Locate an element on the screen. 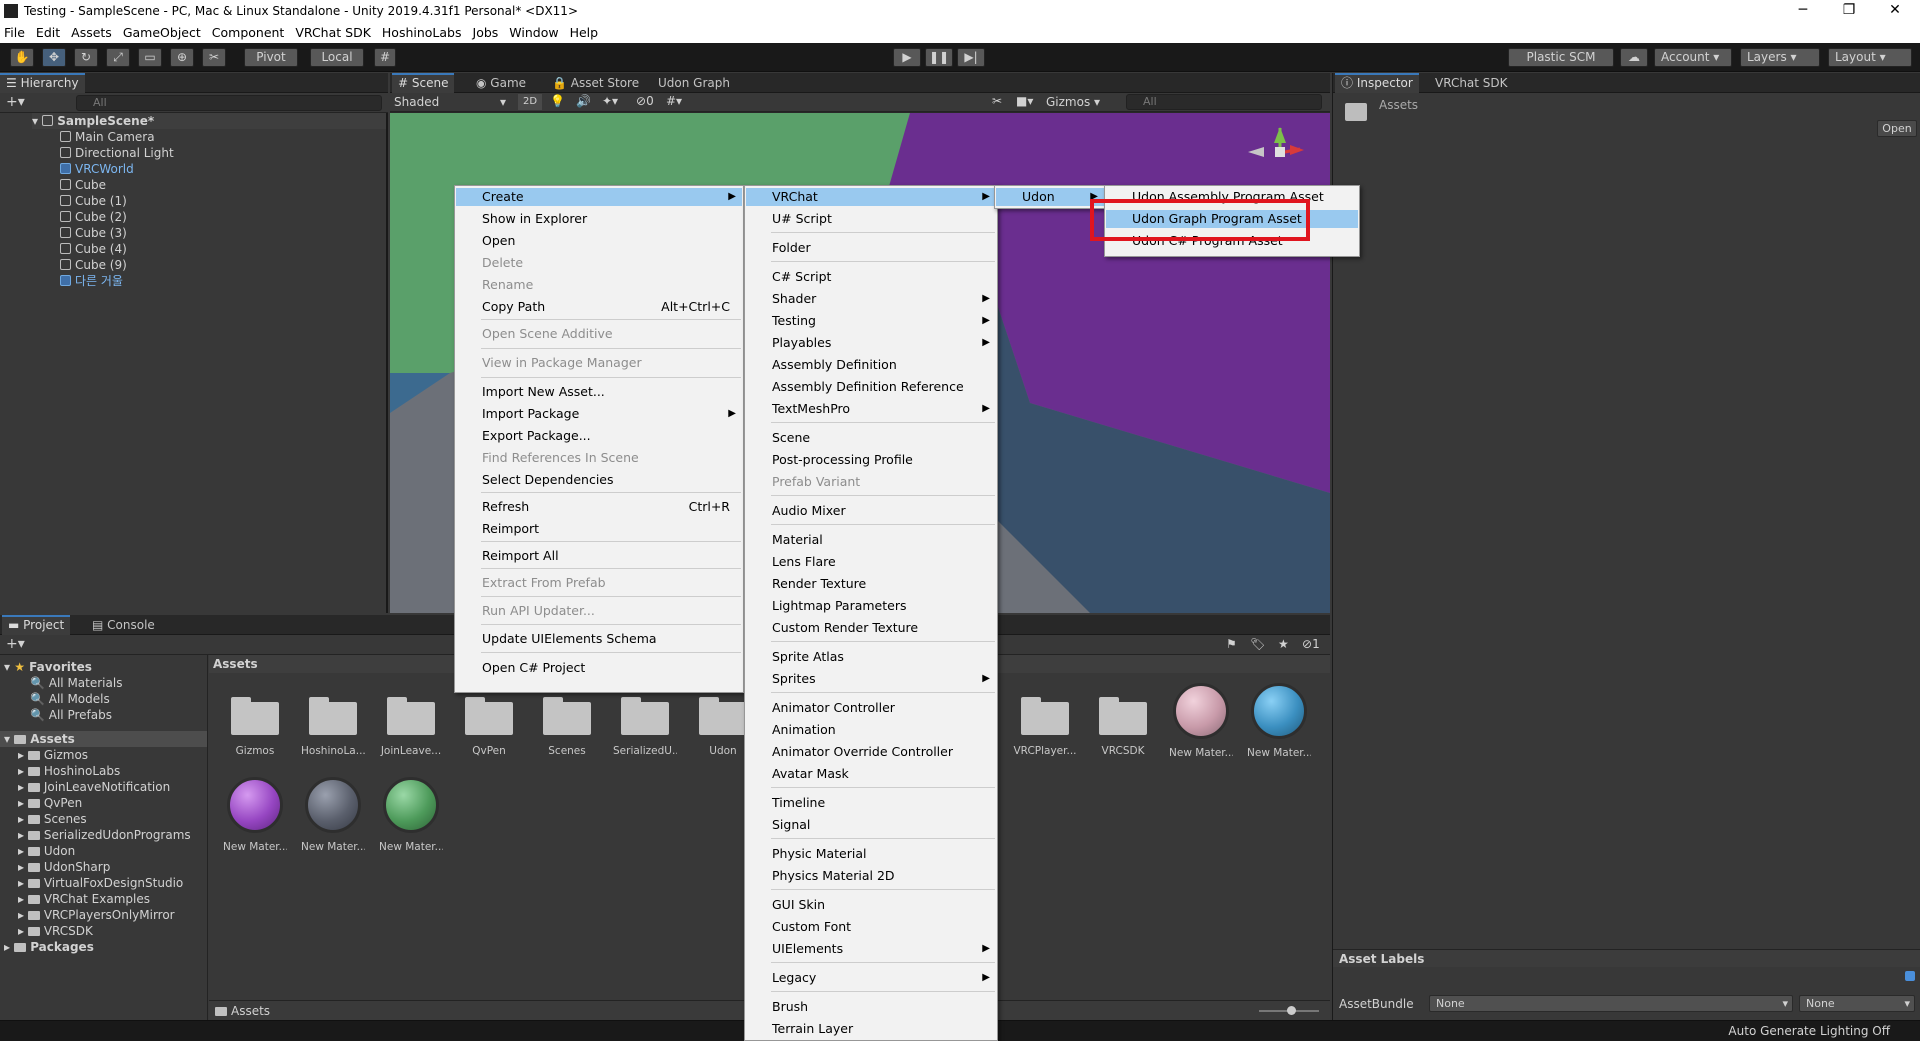 This screenshot has height=1041, width=1920. menu-item-render-texture: Render Texture is located at coordinates (871, 584).